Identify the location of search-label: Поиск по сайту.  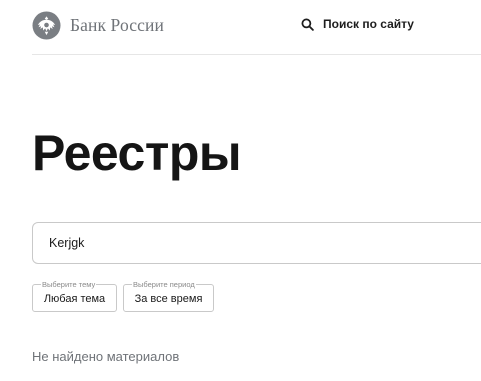
(368, 24).